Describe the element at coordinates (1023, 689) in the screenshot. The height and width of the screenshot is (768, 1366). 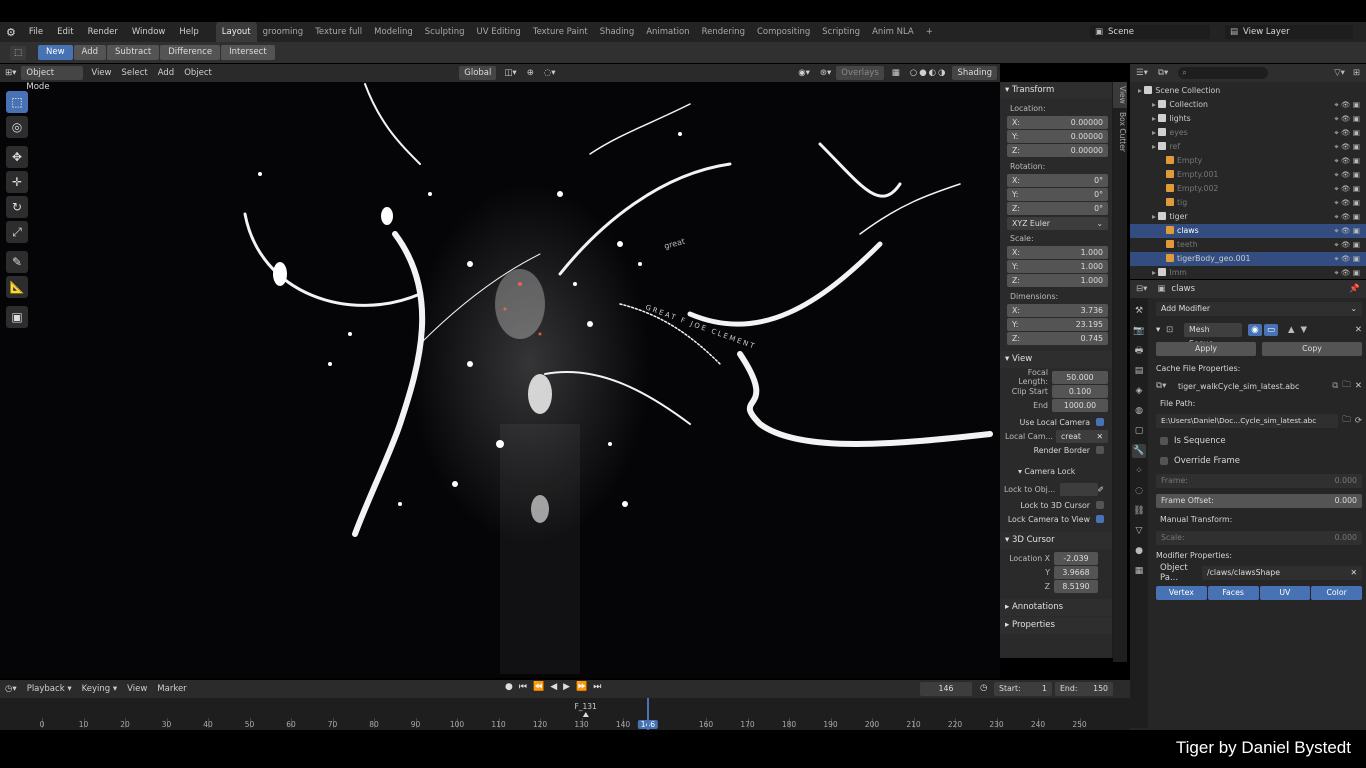
I see `start-frame-field: Start: 1` at that location.